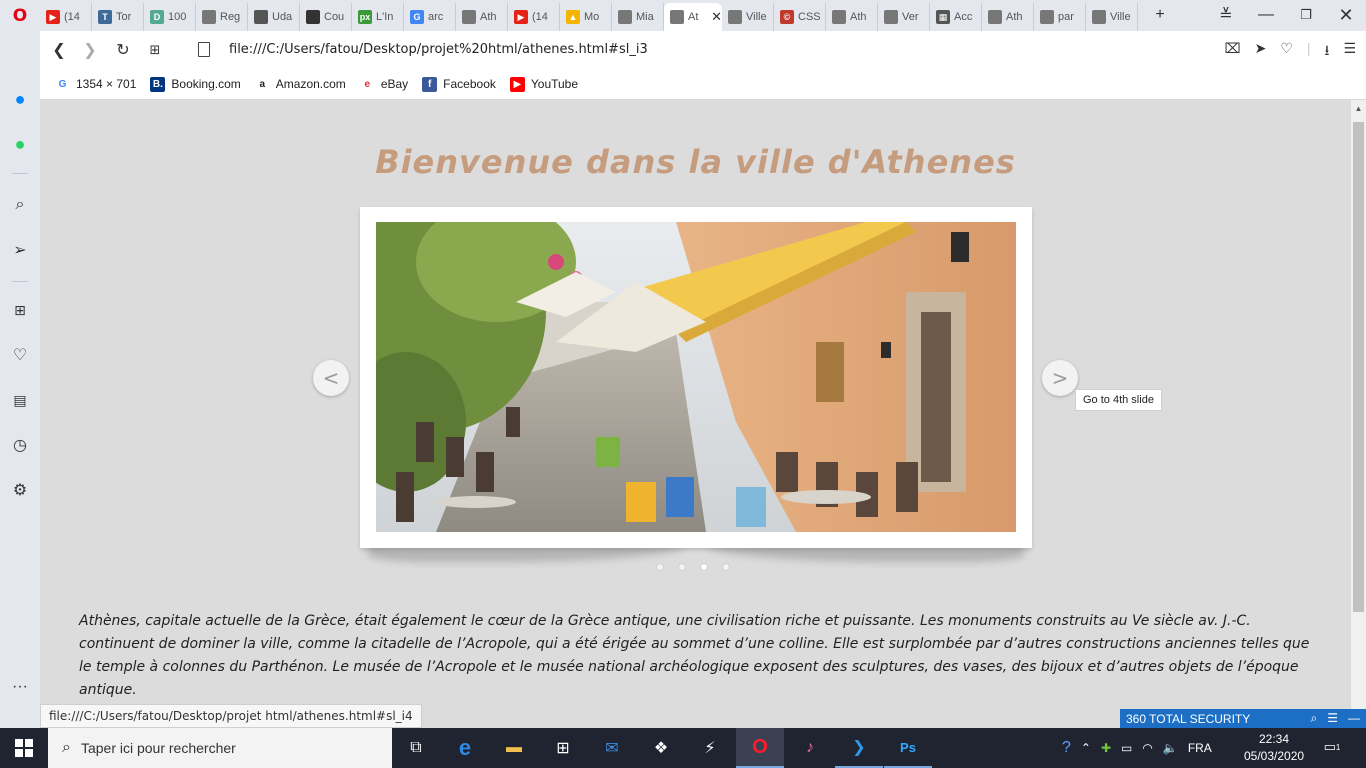 The width and height of the screenshot is (1366, 768). Describe the element at coordinates (20, 490) in the screenshot. I see `settings-gear-icon: ⚙` at that location.